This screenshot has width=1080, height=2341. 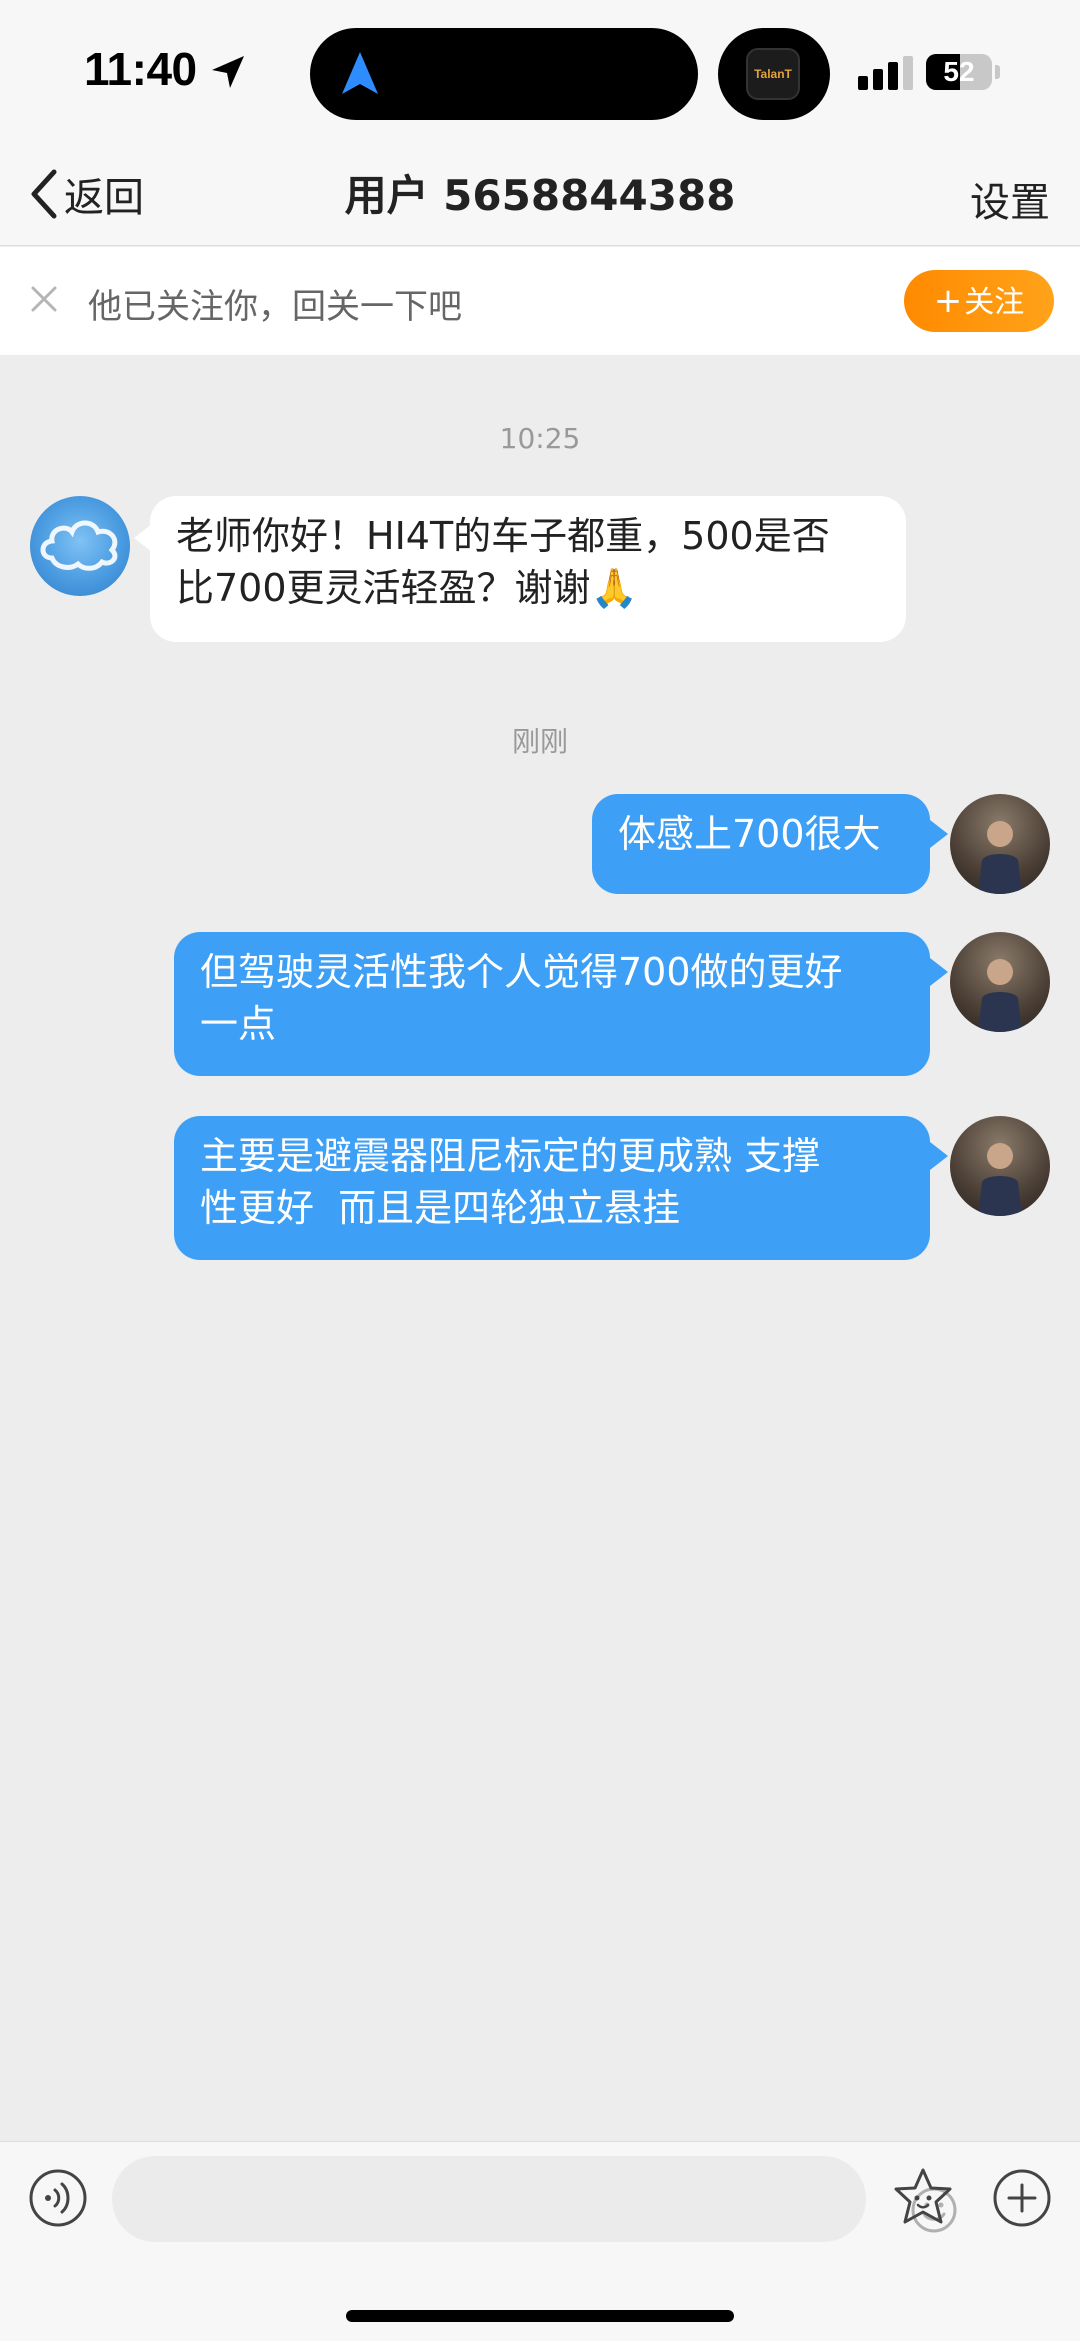 I want to click on message-bubble-outgoing: 但驾驶灵活性我个人觉得700做的更好 一点, so click(x=552, y=1004).